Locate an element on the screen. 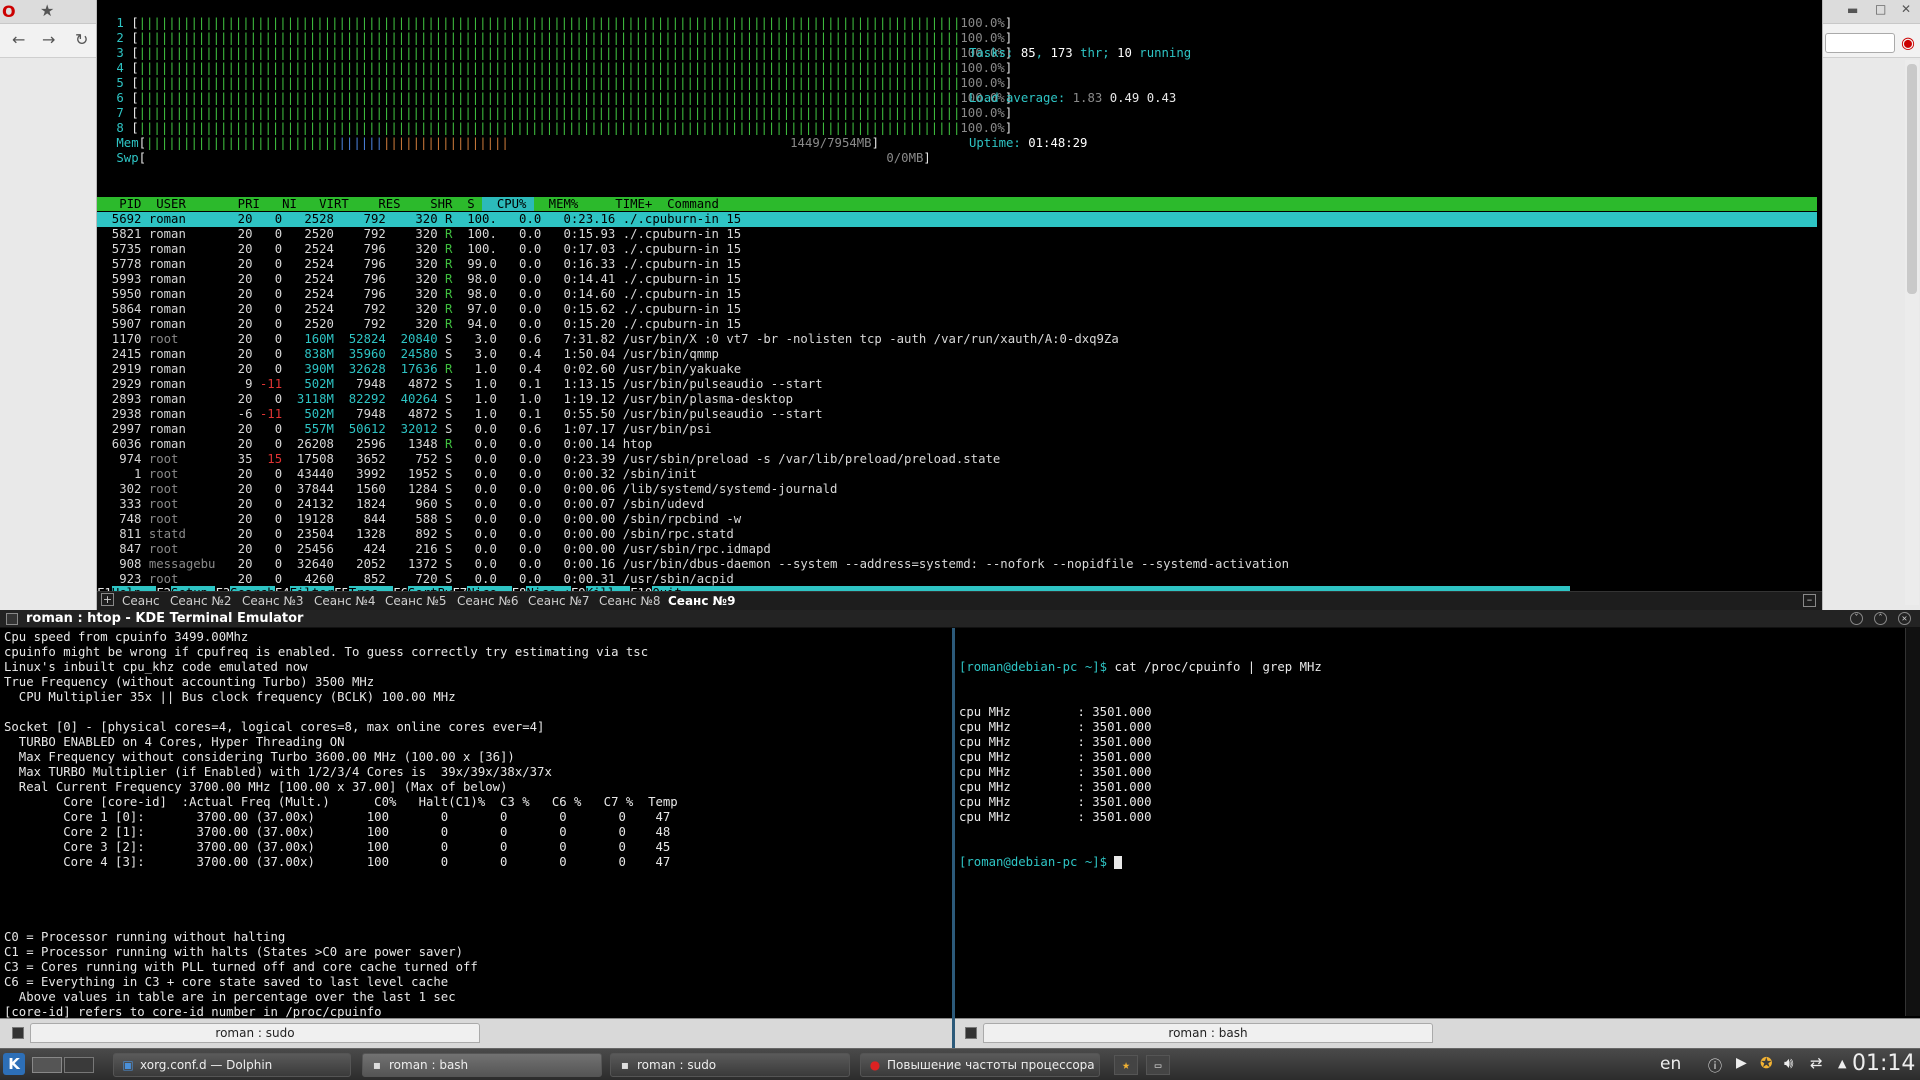 This screenshot has width=1920, height=1080. session-tab: Сеанс №2 is located at coordinates (201, 601).